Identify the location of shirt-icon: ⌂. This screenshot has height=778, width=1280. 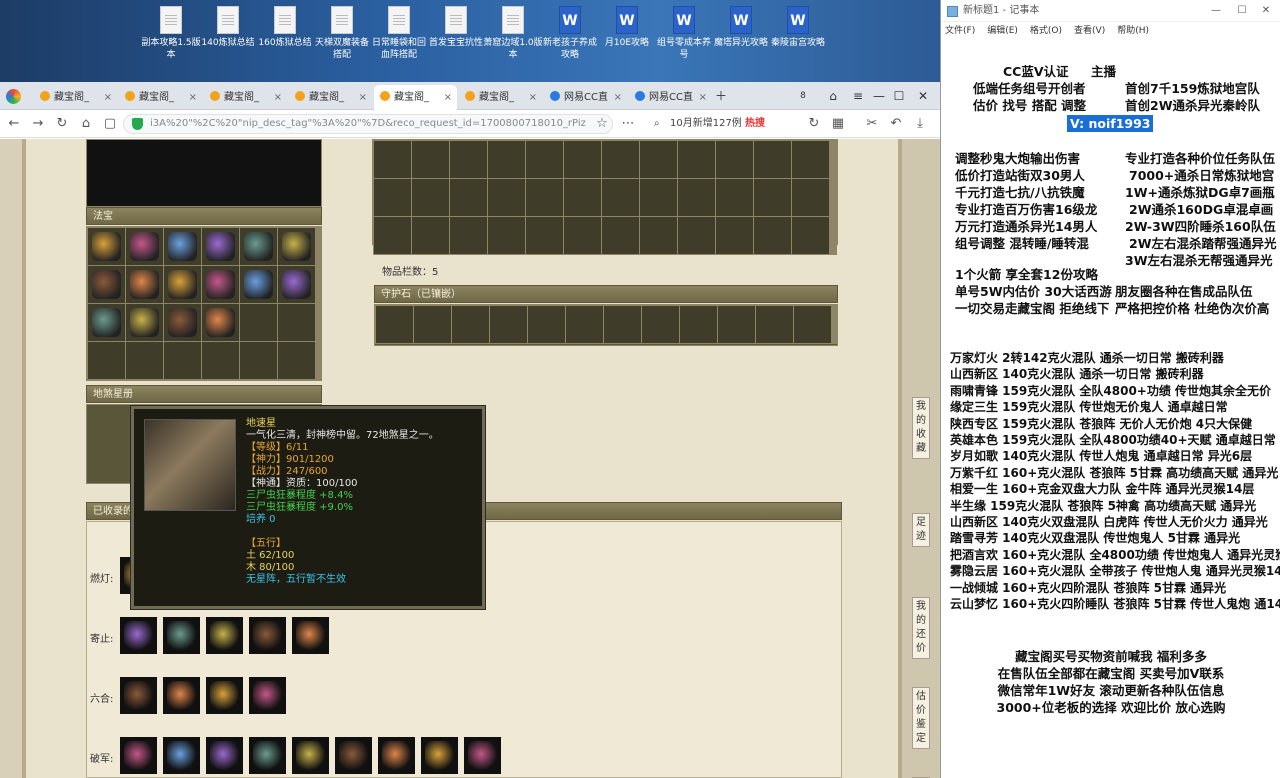
(833, 96).